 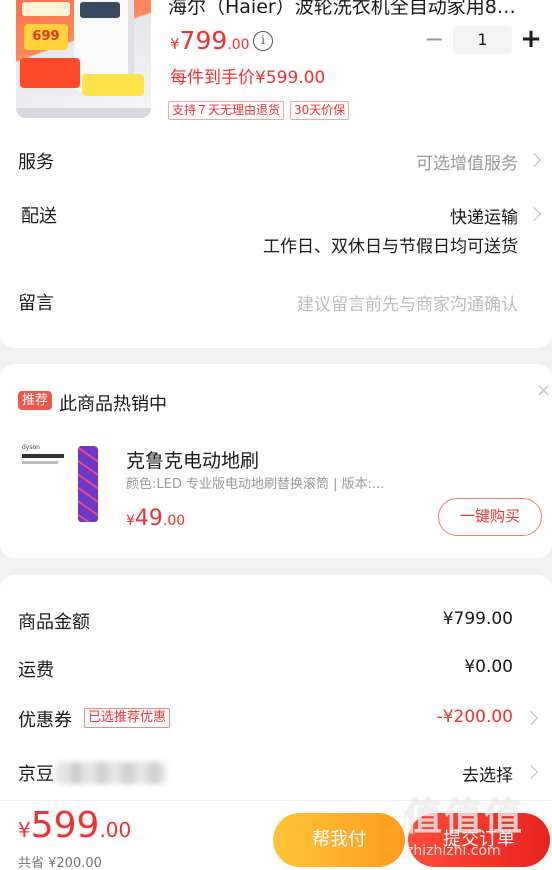 I want to click on return-policy-badge: 支持７天无理由退货, so click(x=226, y=110).